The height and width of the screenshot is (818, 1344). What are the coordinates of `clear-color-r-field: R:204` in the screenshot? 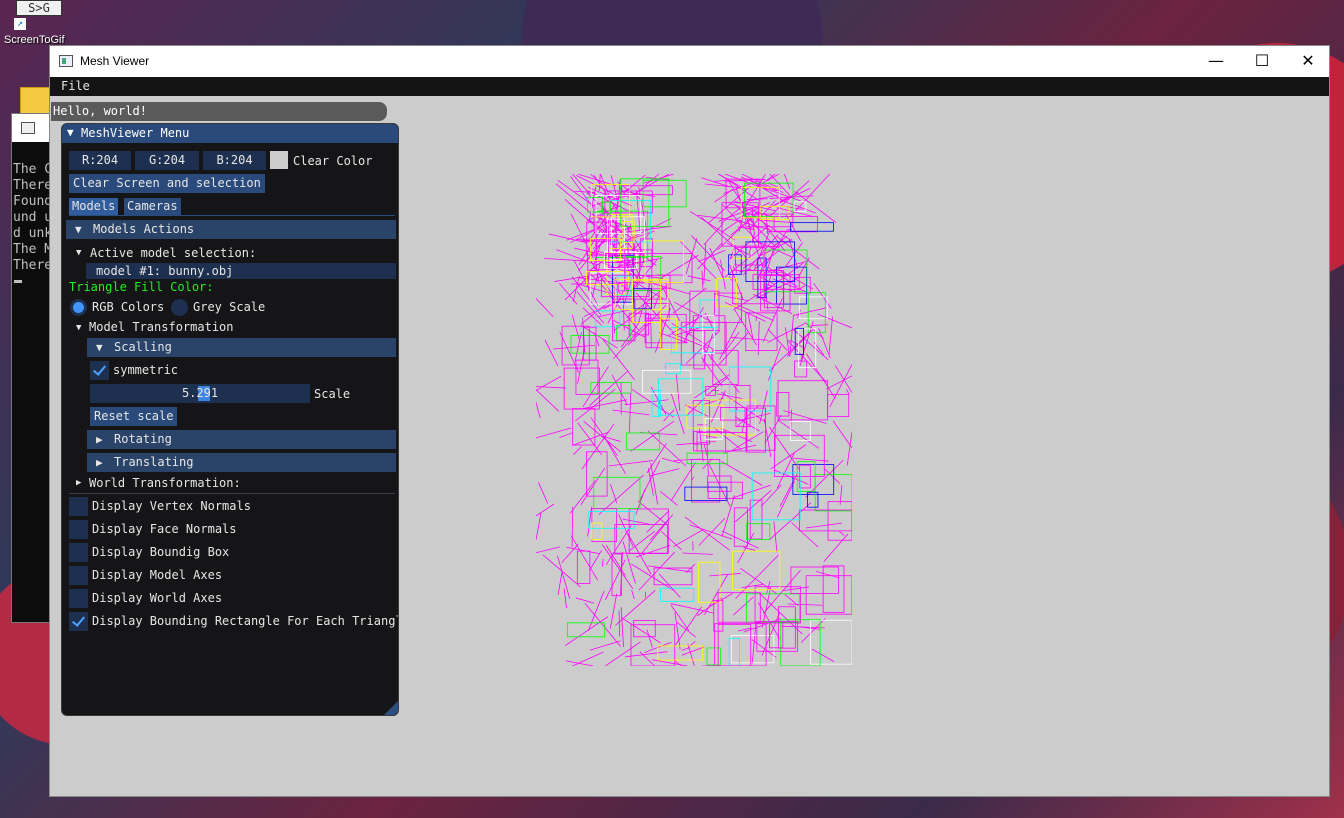 It's located at (100, 160).